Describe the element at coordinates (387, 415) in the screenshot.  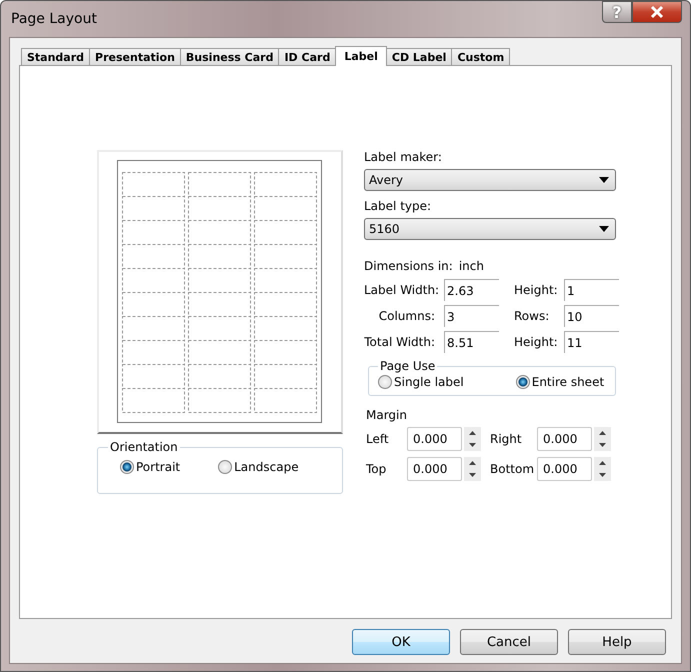
I see `section-title: Margin` at that location.